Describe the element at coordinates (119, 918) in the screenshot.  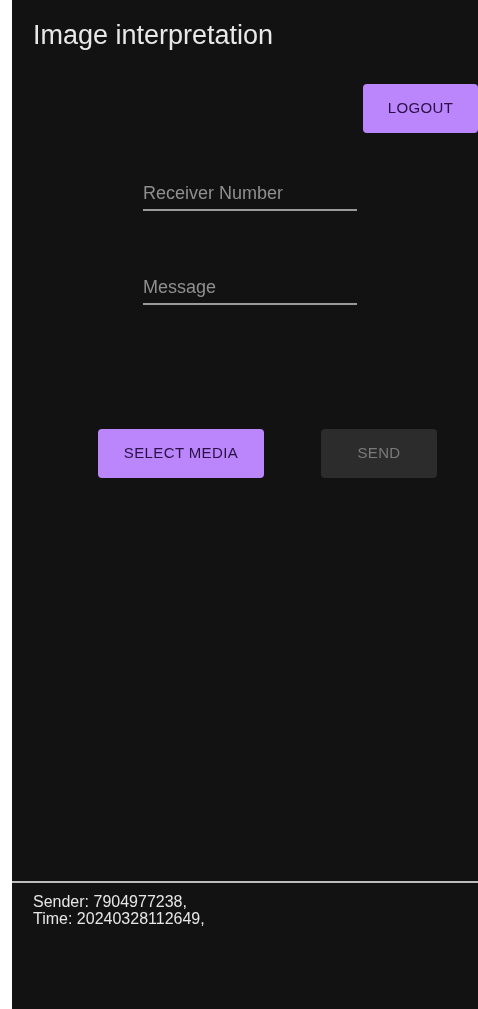
I see `output-line: Time: 20240328112649,` at that location.